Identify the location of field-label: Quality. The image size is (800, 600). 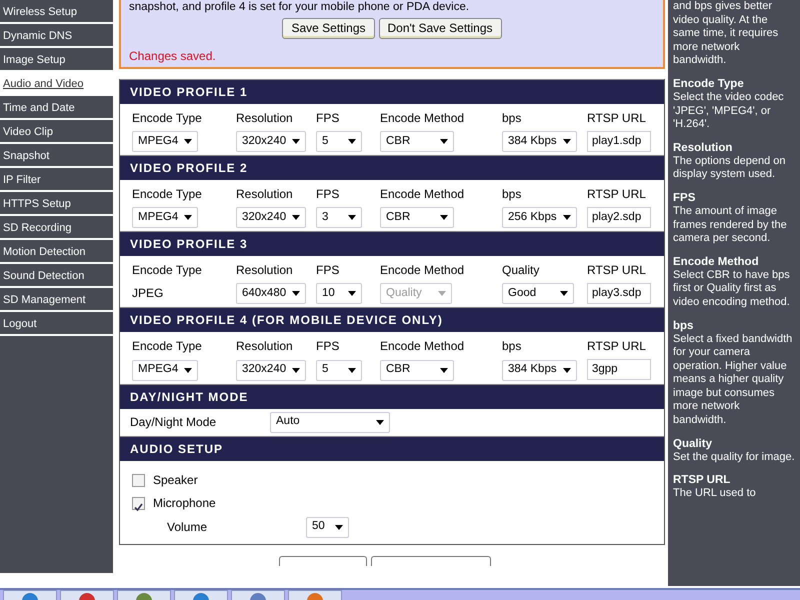
(521, 271).